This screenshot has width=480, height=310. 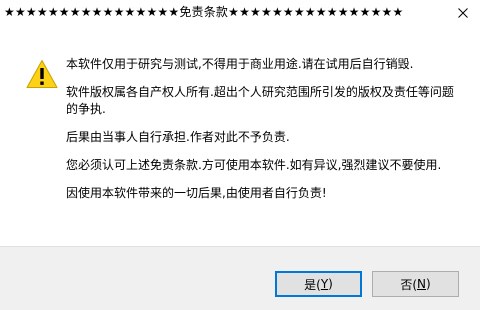 What do you see at coordinates (204, 12) in the screenshot?
I see `window-title: ★★★★★★★★★★★★★★★★免责条款★★★★★★★★★★★★★★★★` at bounding box center [204, 12].